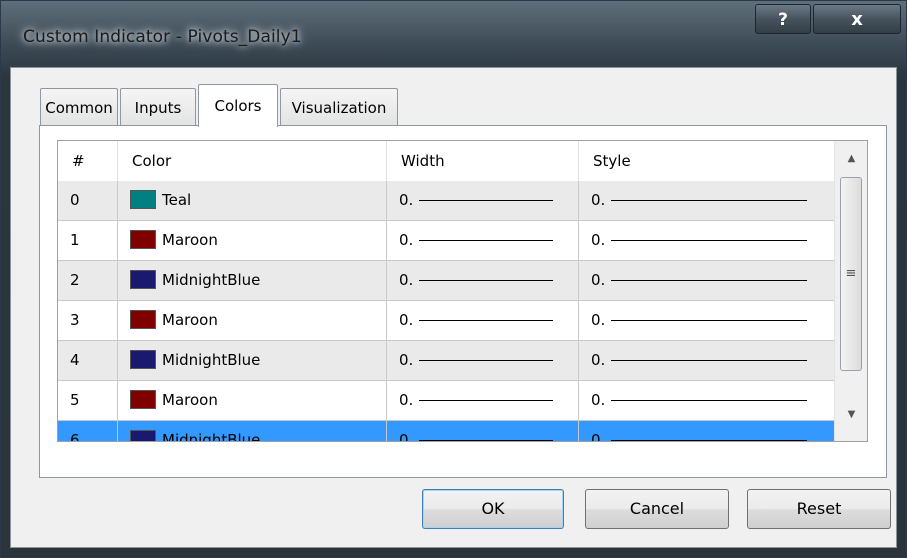  What do you see at coordinates (162, 37) in the screenshot?
I see `window-title: Custom Indicator - Pivots_Daily1` at bounding box center [162, 37].